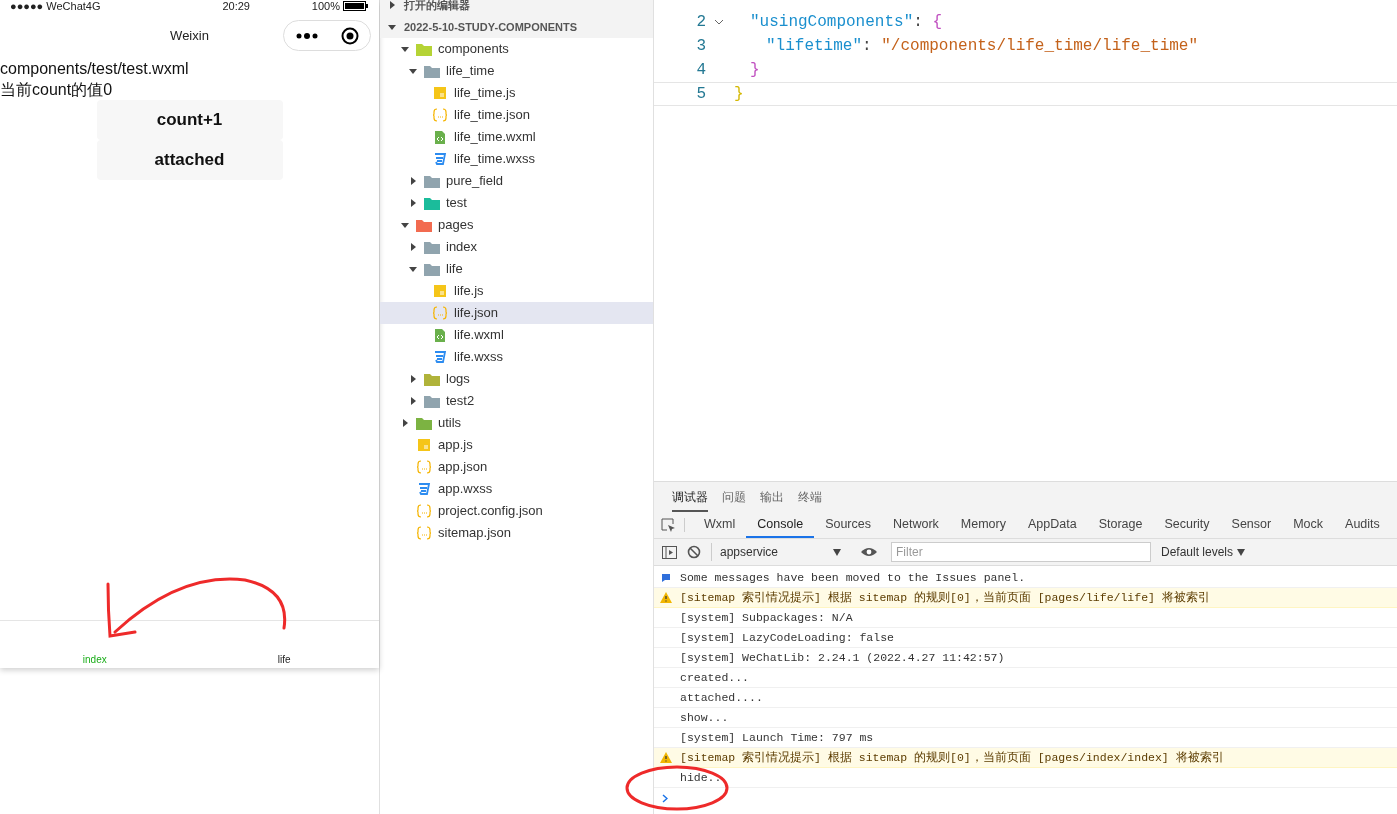  Describe the element at coordinates (236, 7) in the screenshot. I see `clock-text: 20:29` at that location.